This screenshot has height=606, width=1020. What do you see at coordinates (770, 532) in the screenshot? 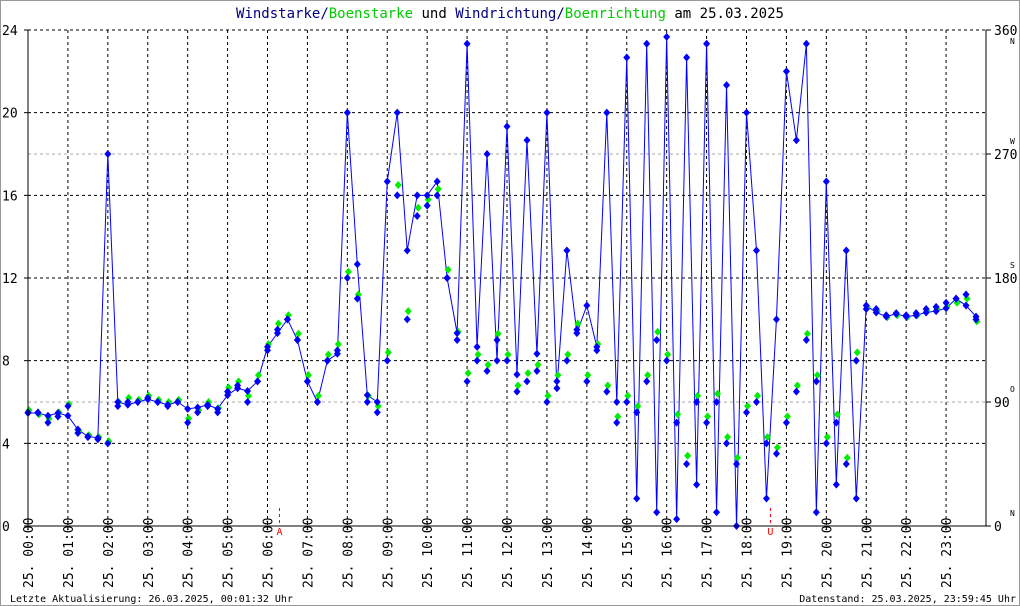
I see `event-marker-label: U` at bounding box center [770, 532].